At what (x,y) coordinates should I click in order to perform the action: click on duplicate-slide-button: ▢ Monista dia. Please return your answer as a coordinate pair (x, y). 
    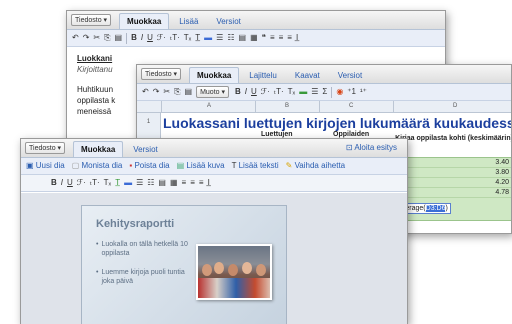
    Looking at the image, I should click on (97, 166).